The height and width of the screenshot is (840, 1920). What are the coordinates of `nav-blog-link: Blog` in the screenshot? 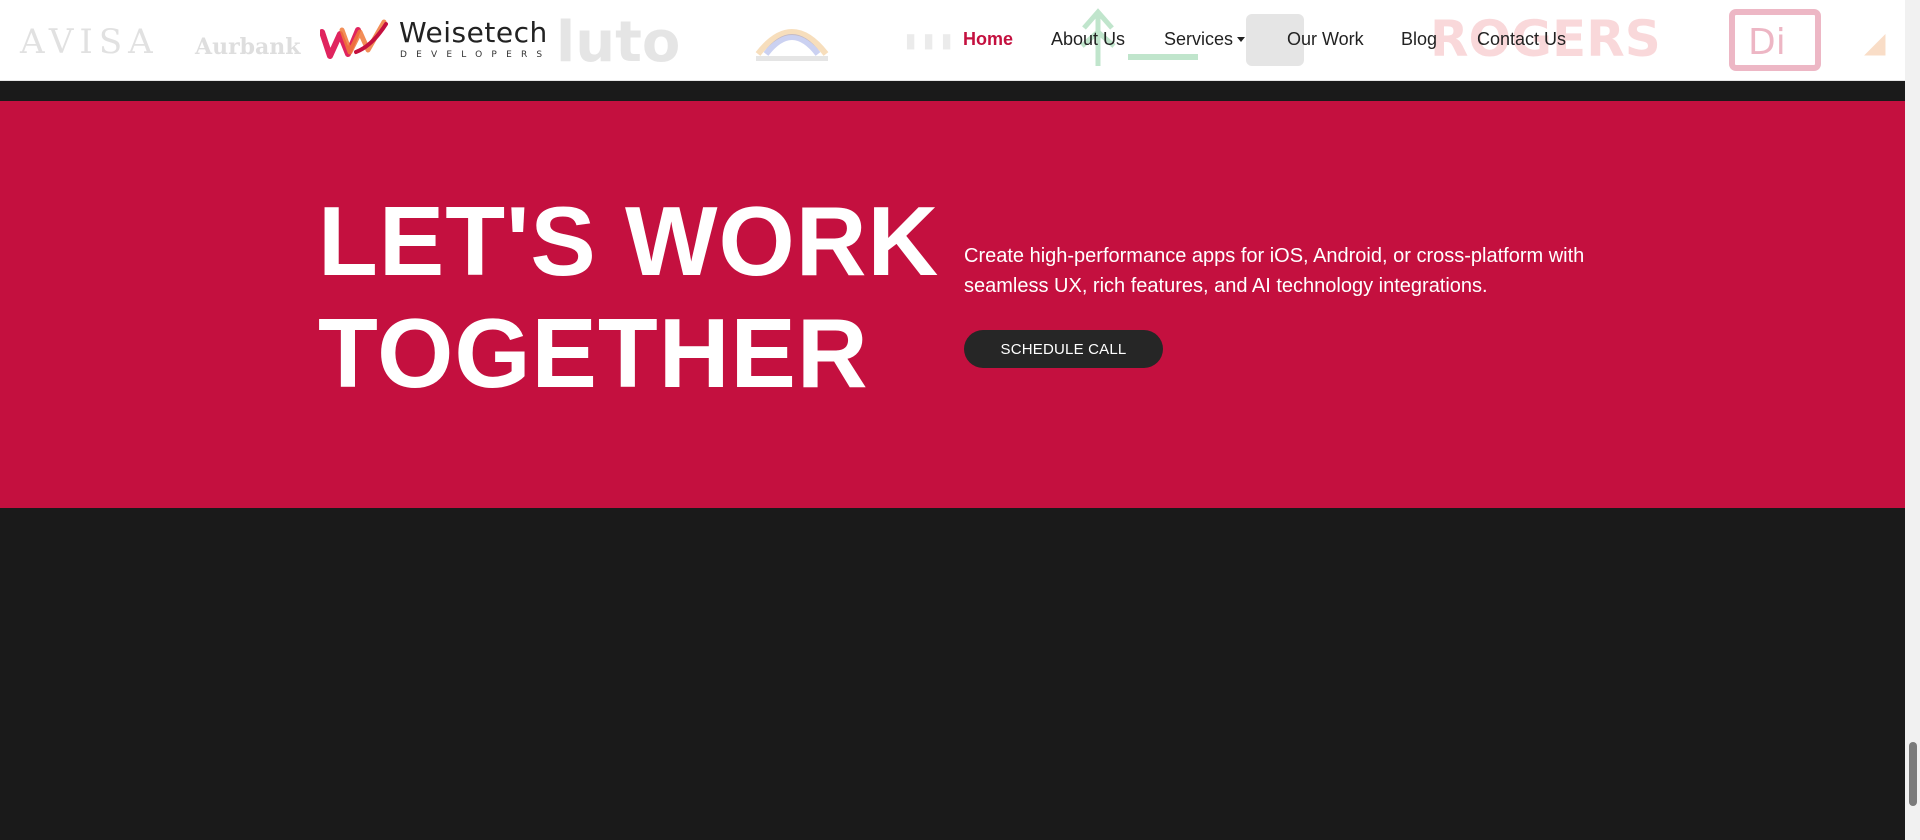 It's located at (1419, 39).